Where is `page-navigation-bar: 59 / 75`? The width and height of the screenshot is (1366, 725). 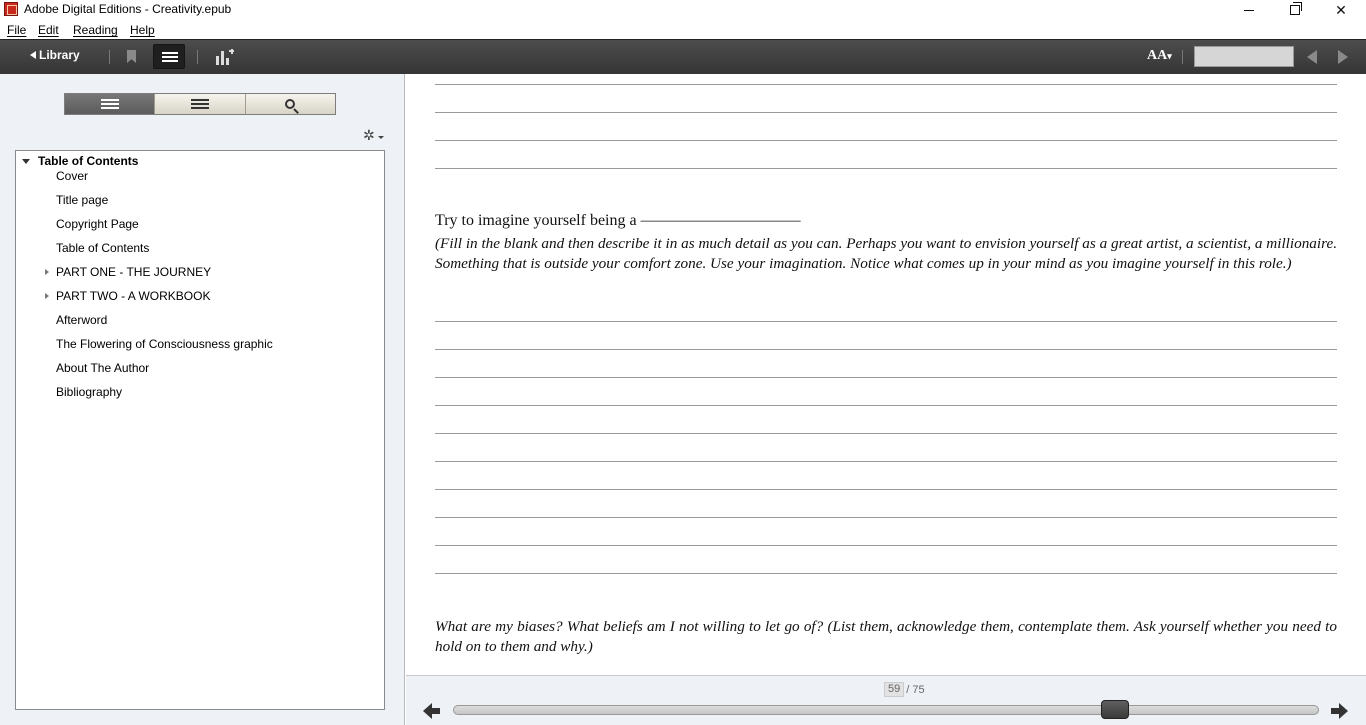
page-navigation-bar: 59 / 75 is located at coordinates (886, 700).